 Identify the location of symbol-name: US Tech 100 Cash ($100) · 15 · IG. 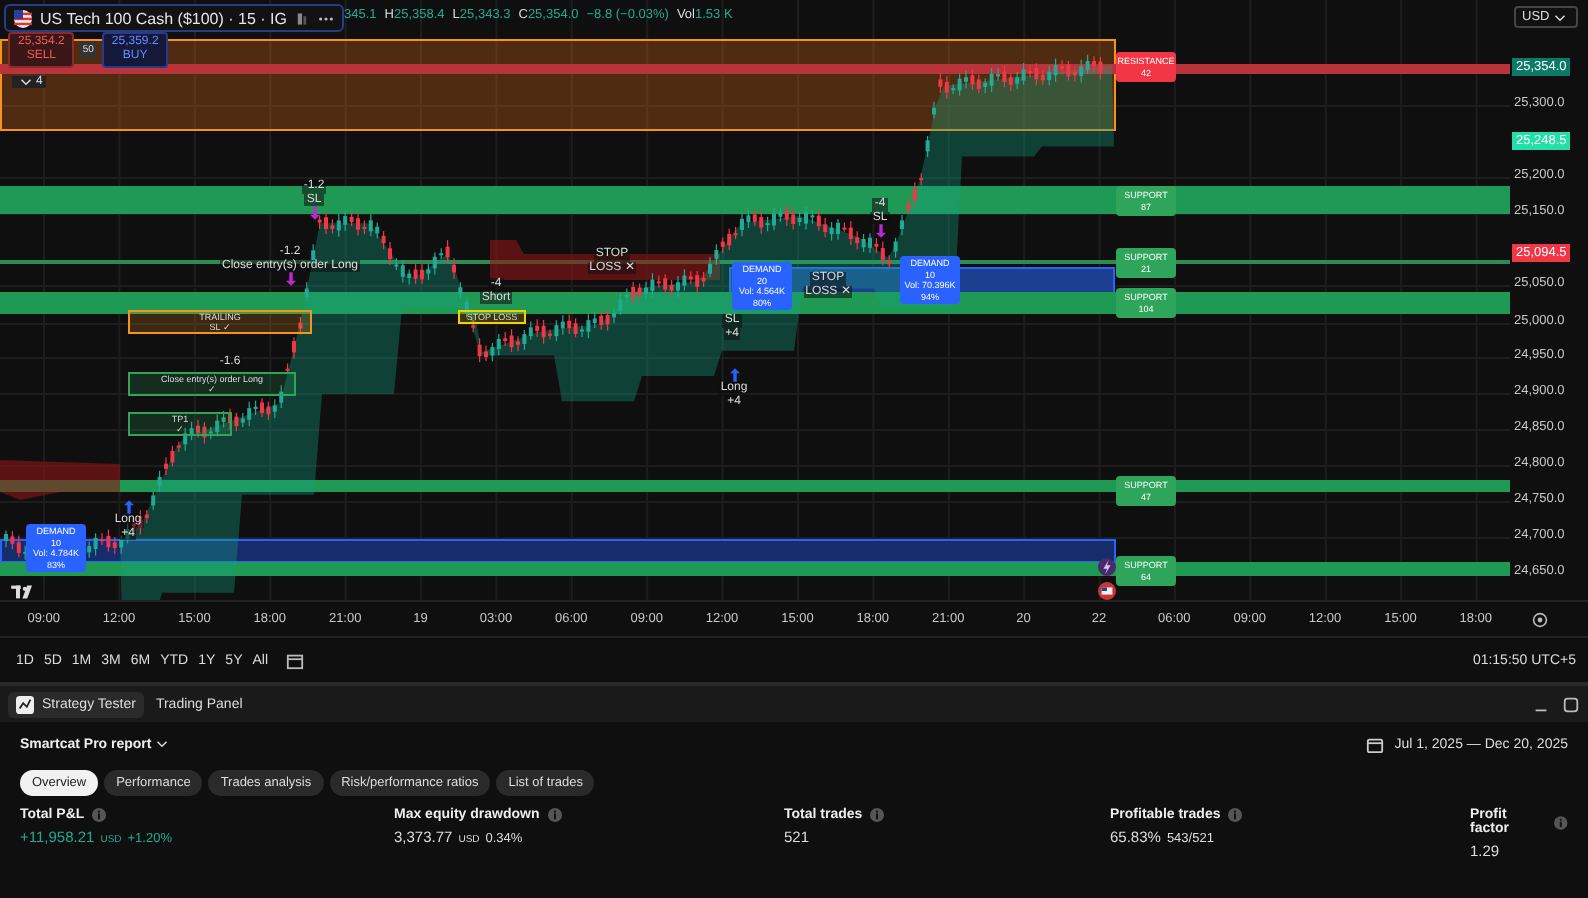
(163, 18).